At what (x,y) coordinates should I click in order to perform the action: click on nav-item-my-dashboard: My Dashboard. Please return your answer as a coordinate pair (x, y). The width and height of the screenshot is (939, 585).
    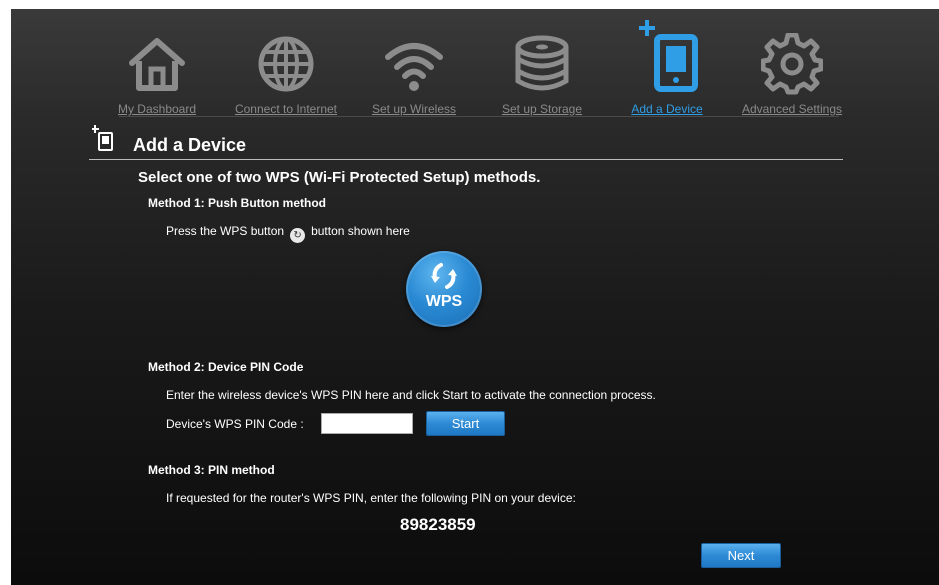
    Looking at the image, I should click on (157, 66).